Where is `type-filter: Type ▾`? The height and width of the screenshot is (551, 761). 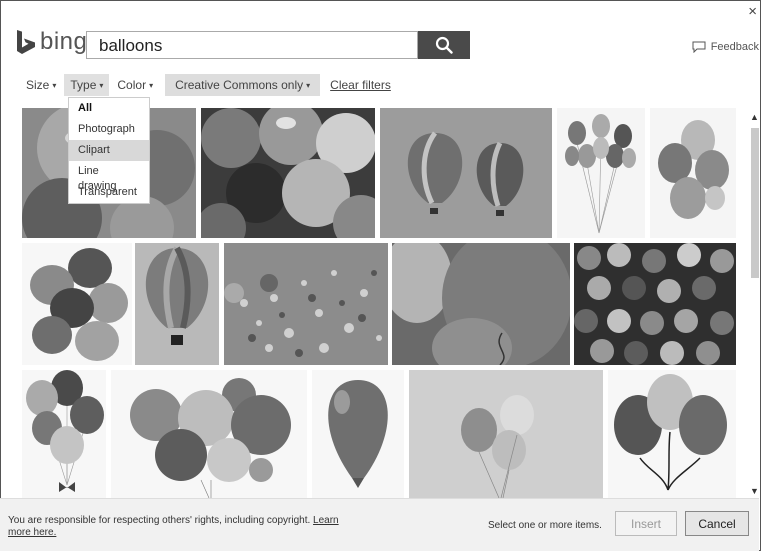
type-filter: Type ▾ is located at coordinates (87, 85).